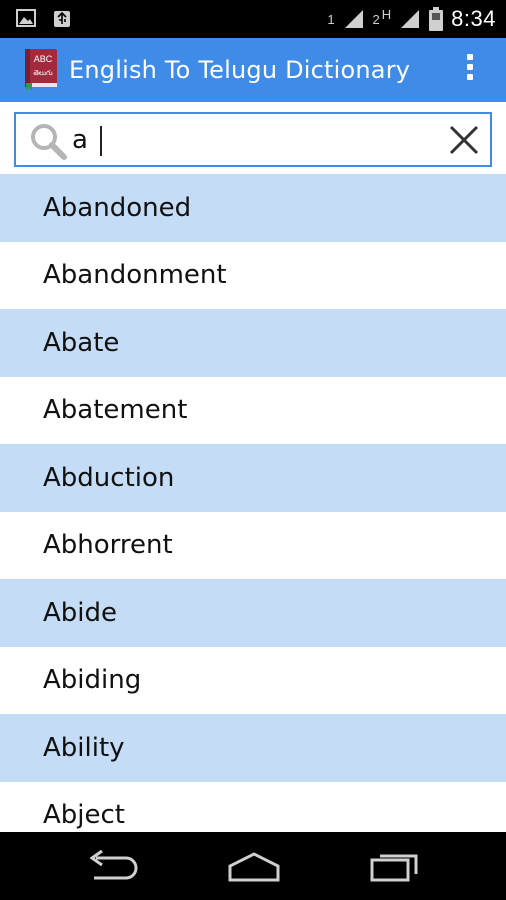 Image resolution: width=506 pixels, height=900 pixels. Describe the element at coordinates (253, 748) in the screenshot. I see `list-item: Ability` at that location.